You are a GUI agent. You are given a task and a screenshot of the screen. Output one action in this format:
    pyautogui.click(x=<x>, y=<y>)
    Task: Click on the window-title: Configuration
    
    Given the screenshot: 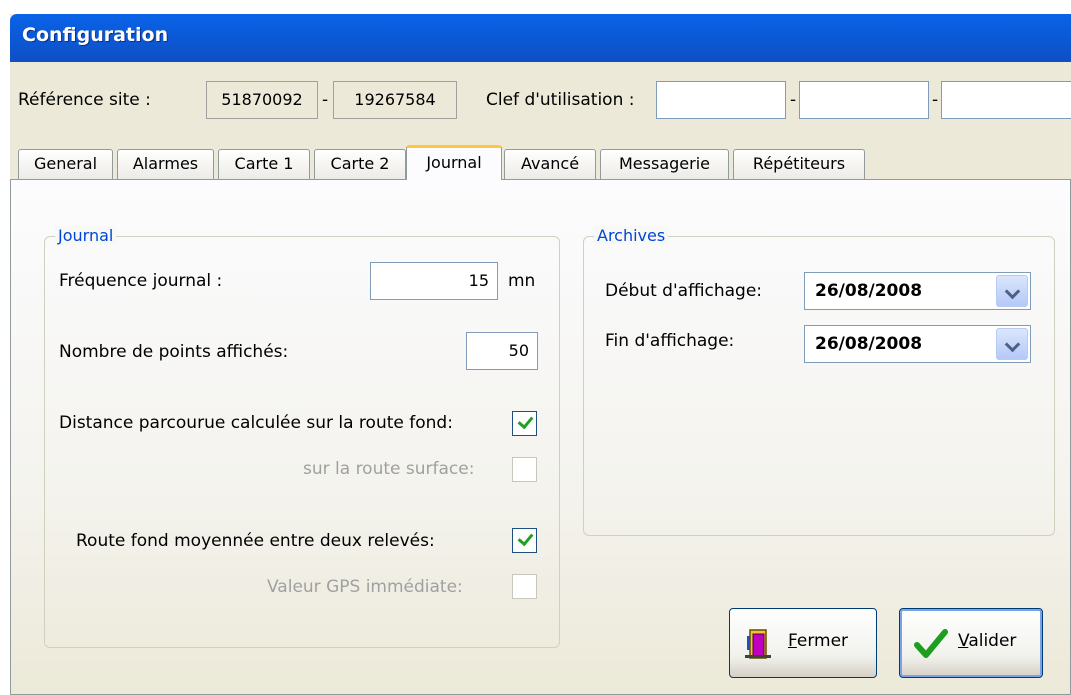 What is the action you would take?
    pyautogui.click(x=95, y=35)
    